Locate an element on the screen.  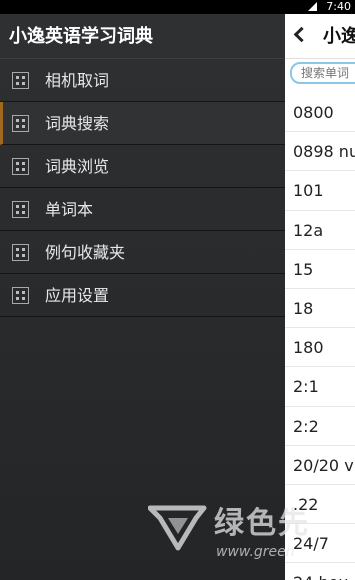
menu-item-app-settings: 应用设置 is located at coordinates (142, 295).